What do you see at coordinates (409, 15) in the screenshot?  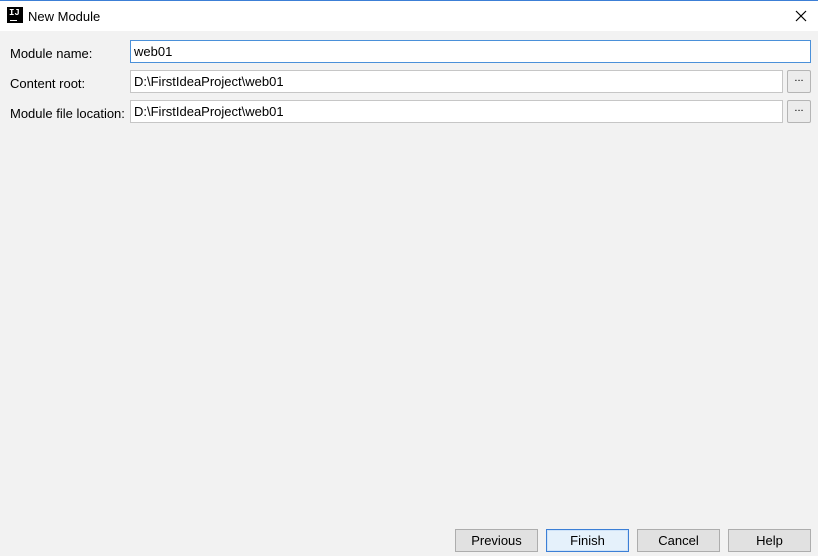 I see `title-bar: IJ New Module` at bounding box center [409, 15].